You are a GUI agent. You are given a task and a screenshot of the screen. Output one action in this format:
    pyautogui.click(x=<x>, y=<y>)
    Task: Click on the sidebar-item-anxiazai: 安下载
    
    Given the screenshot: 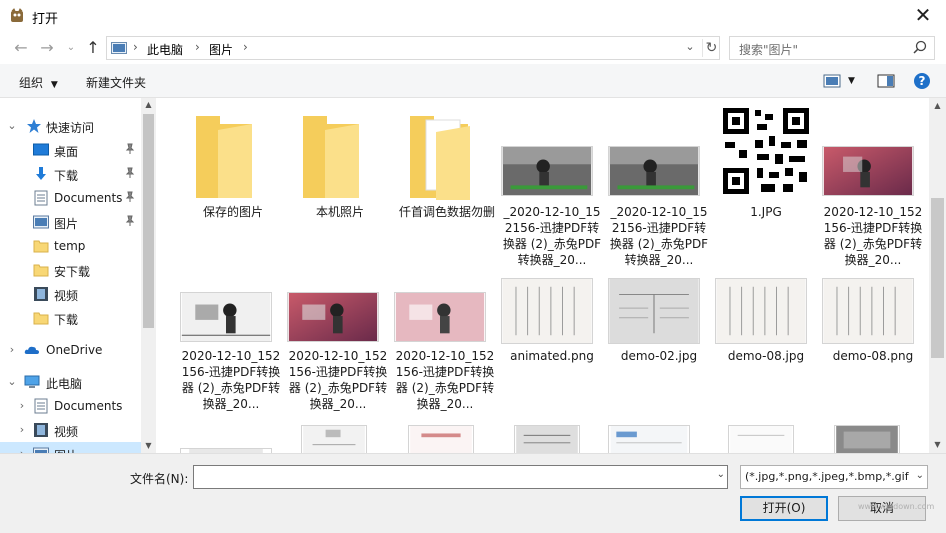 What is the action you would take?
    pyautogui.click(x=70, y=270)
    